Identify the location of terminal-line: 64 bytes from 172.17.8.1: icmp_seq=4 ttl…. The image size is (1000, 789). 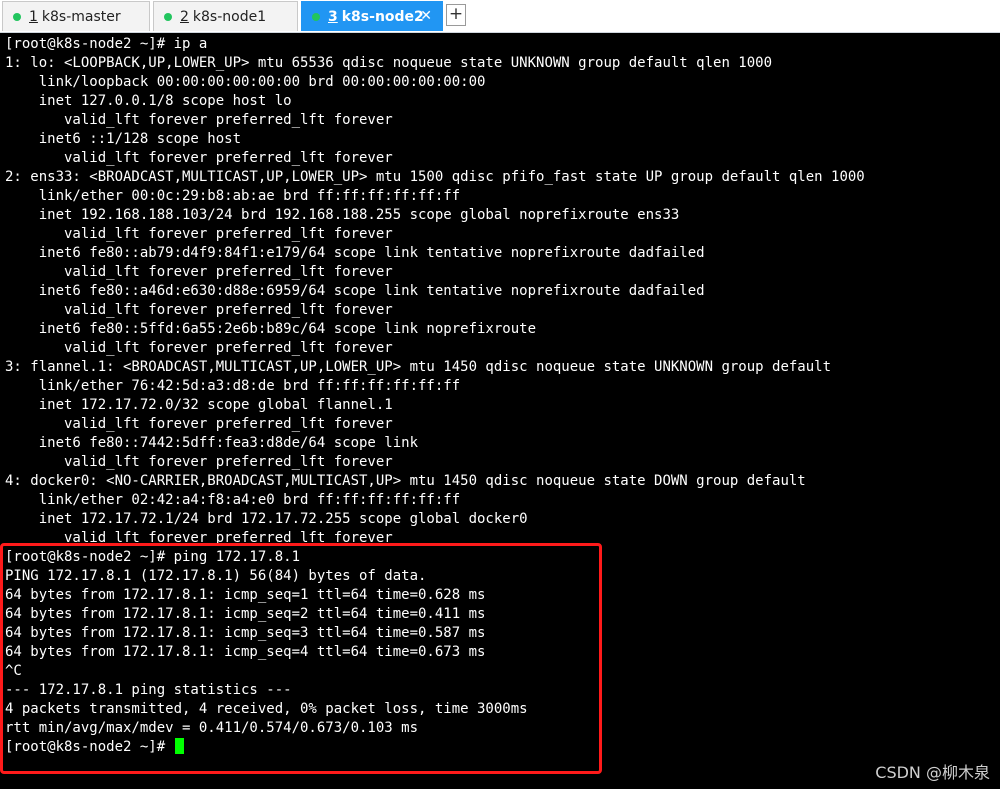
(245, 652).